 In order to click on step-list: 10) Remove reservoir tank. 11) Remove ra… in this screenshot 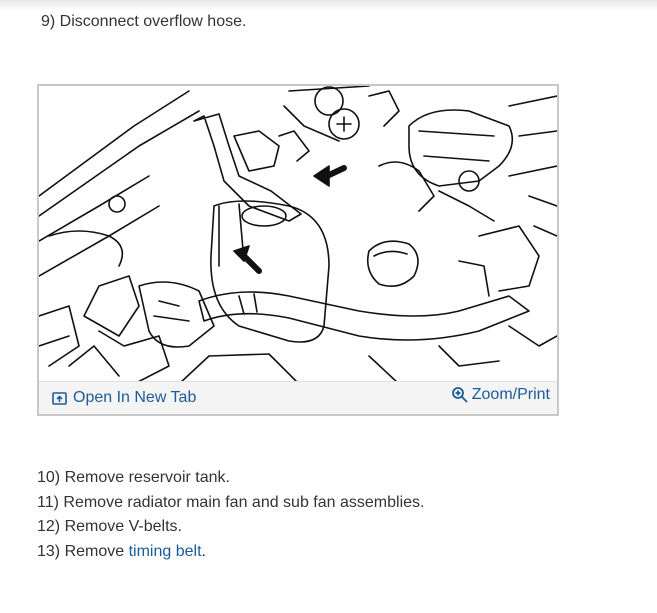, I will do `click(230, 515)`.